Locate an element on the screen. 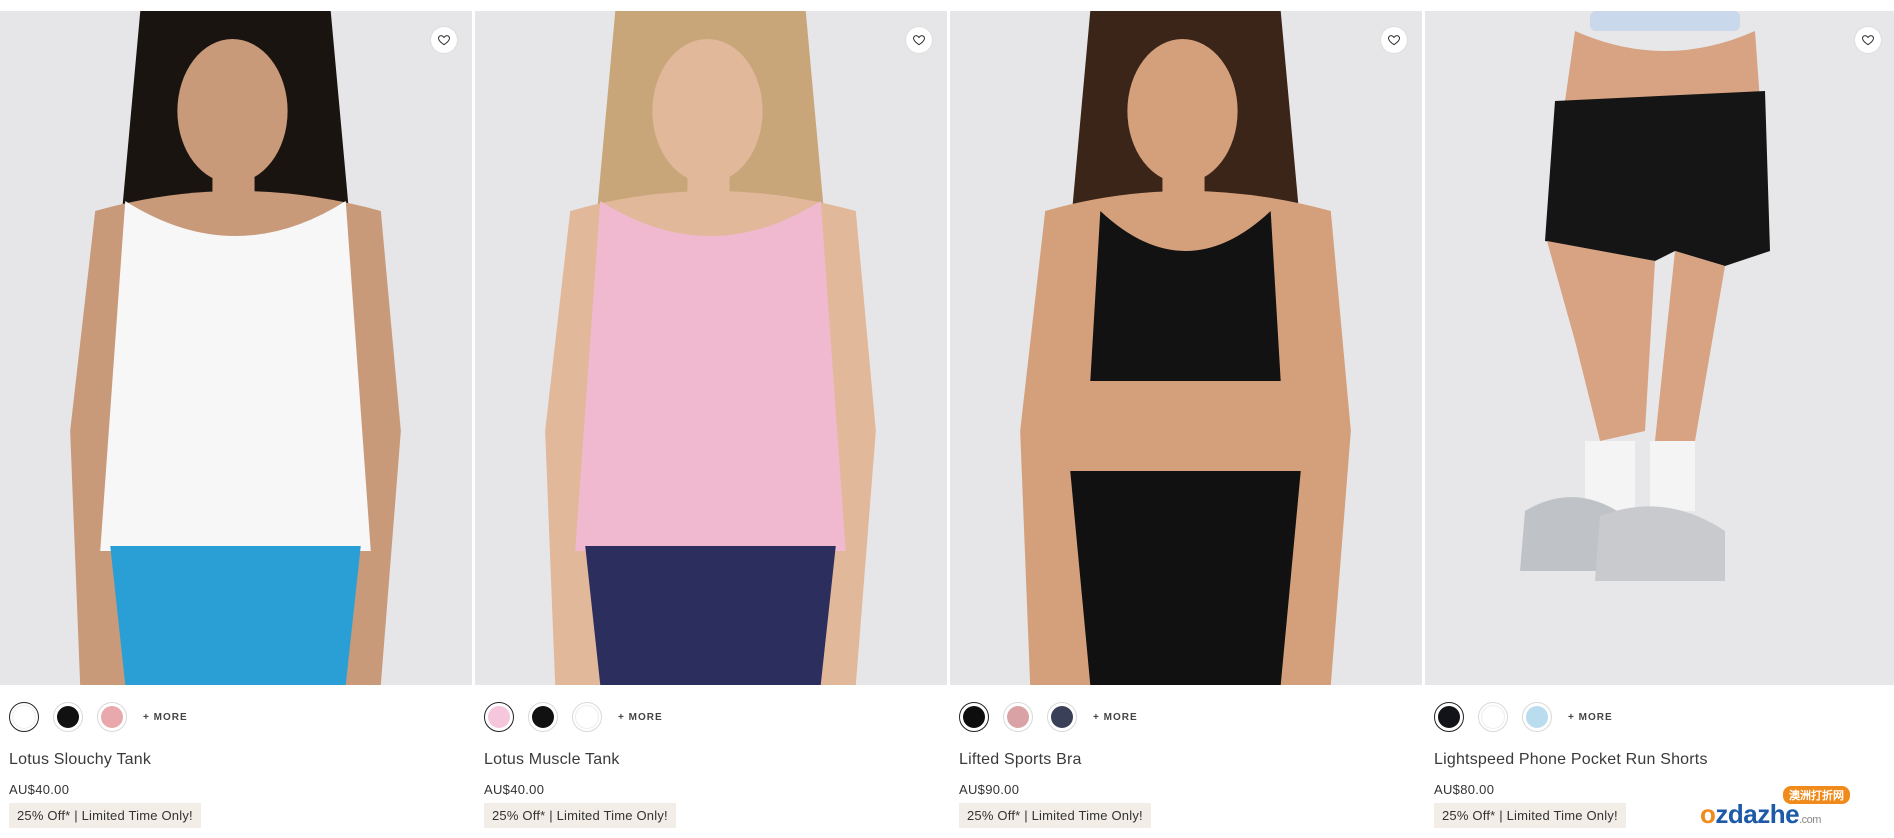 The width and height of the screenshot is (1894, 838). watermark-en-text: ozdazhe.com is located at coordinates (1760, 814).